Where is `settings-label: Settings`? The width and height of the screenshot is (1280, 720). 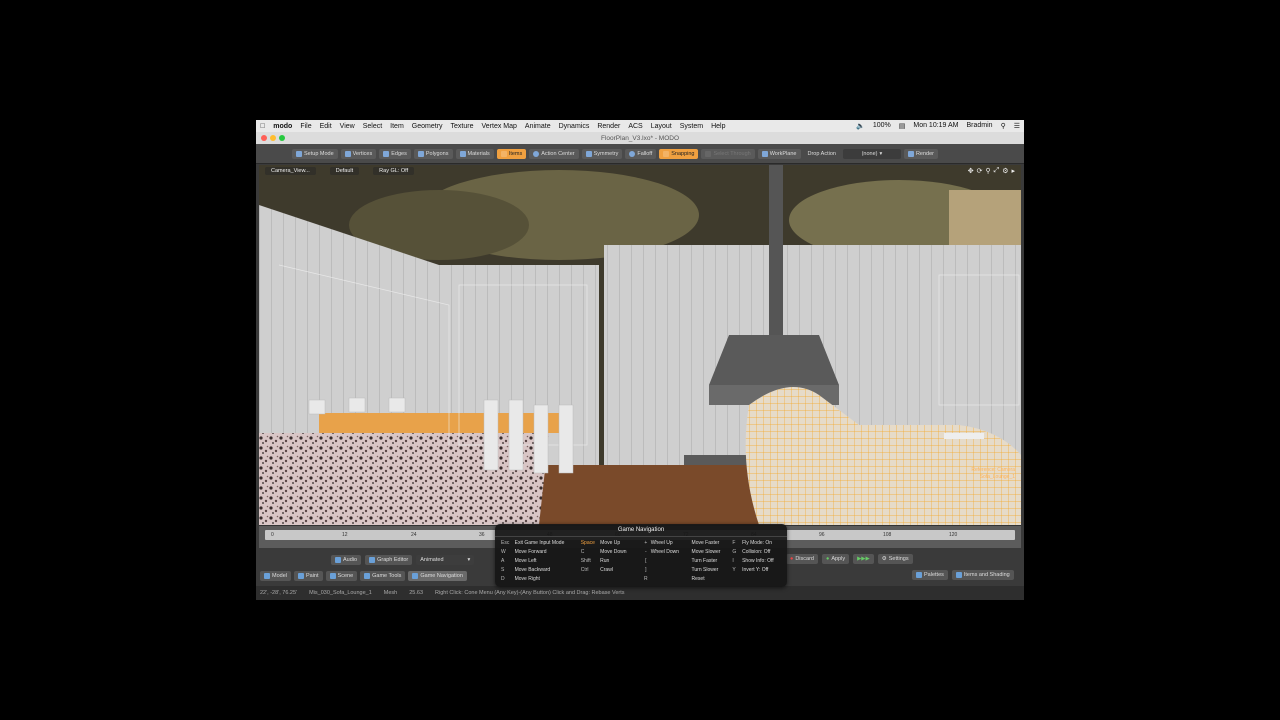 settings-label: Settings is located at coordinates (898, 559).